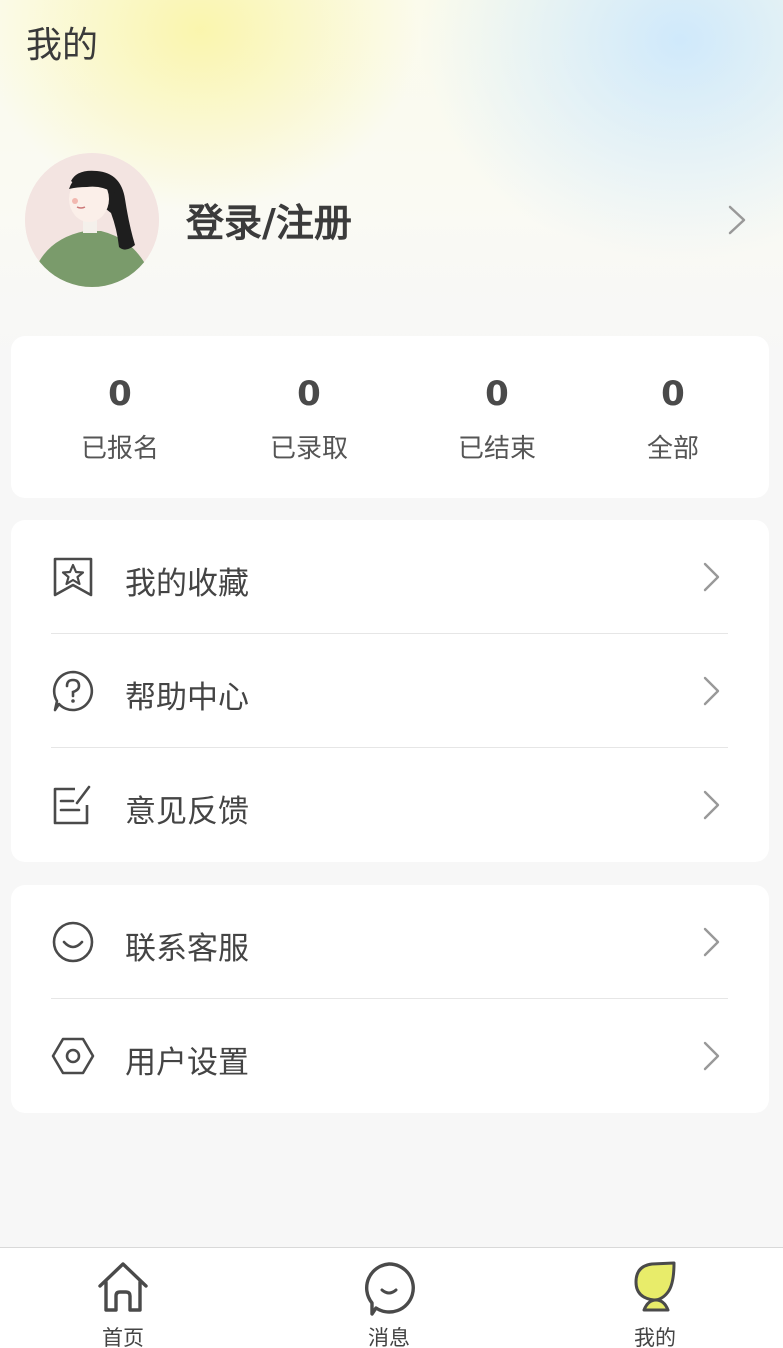  I want to click on tab-messages: 消息, so click(389, 1298).